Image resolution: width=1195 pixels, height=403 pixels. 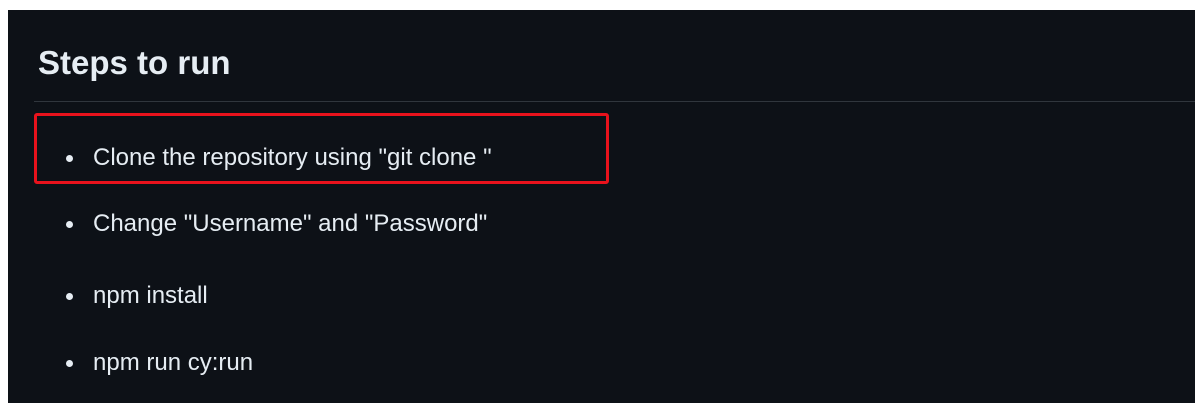 What do you see at coordinates (150, 295) in the screenshot?
I see `step-text: npm install` at bounding box center [150, 295].